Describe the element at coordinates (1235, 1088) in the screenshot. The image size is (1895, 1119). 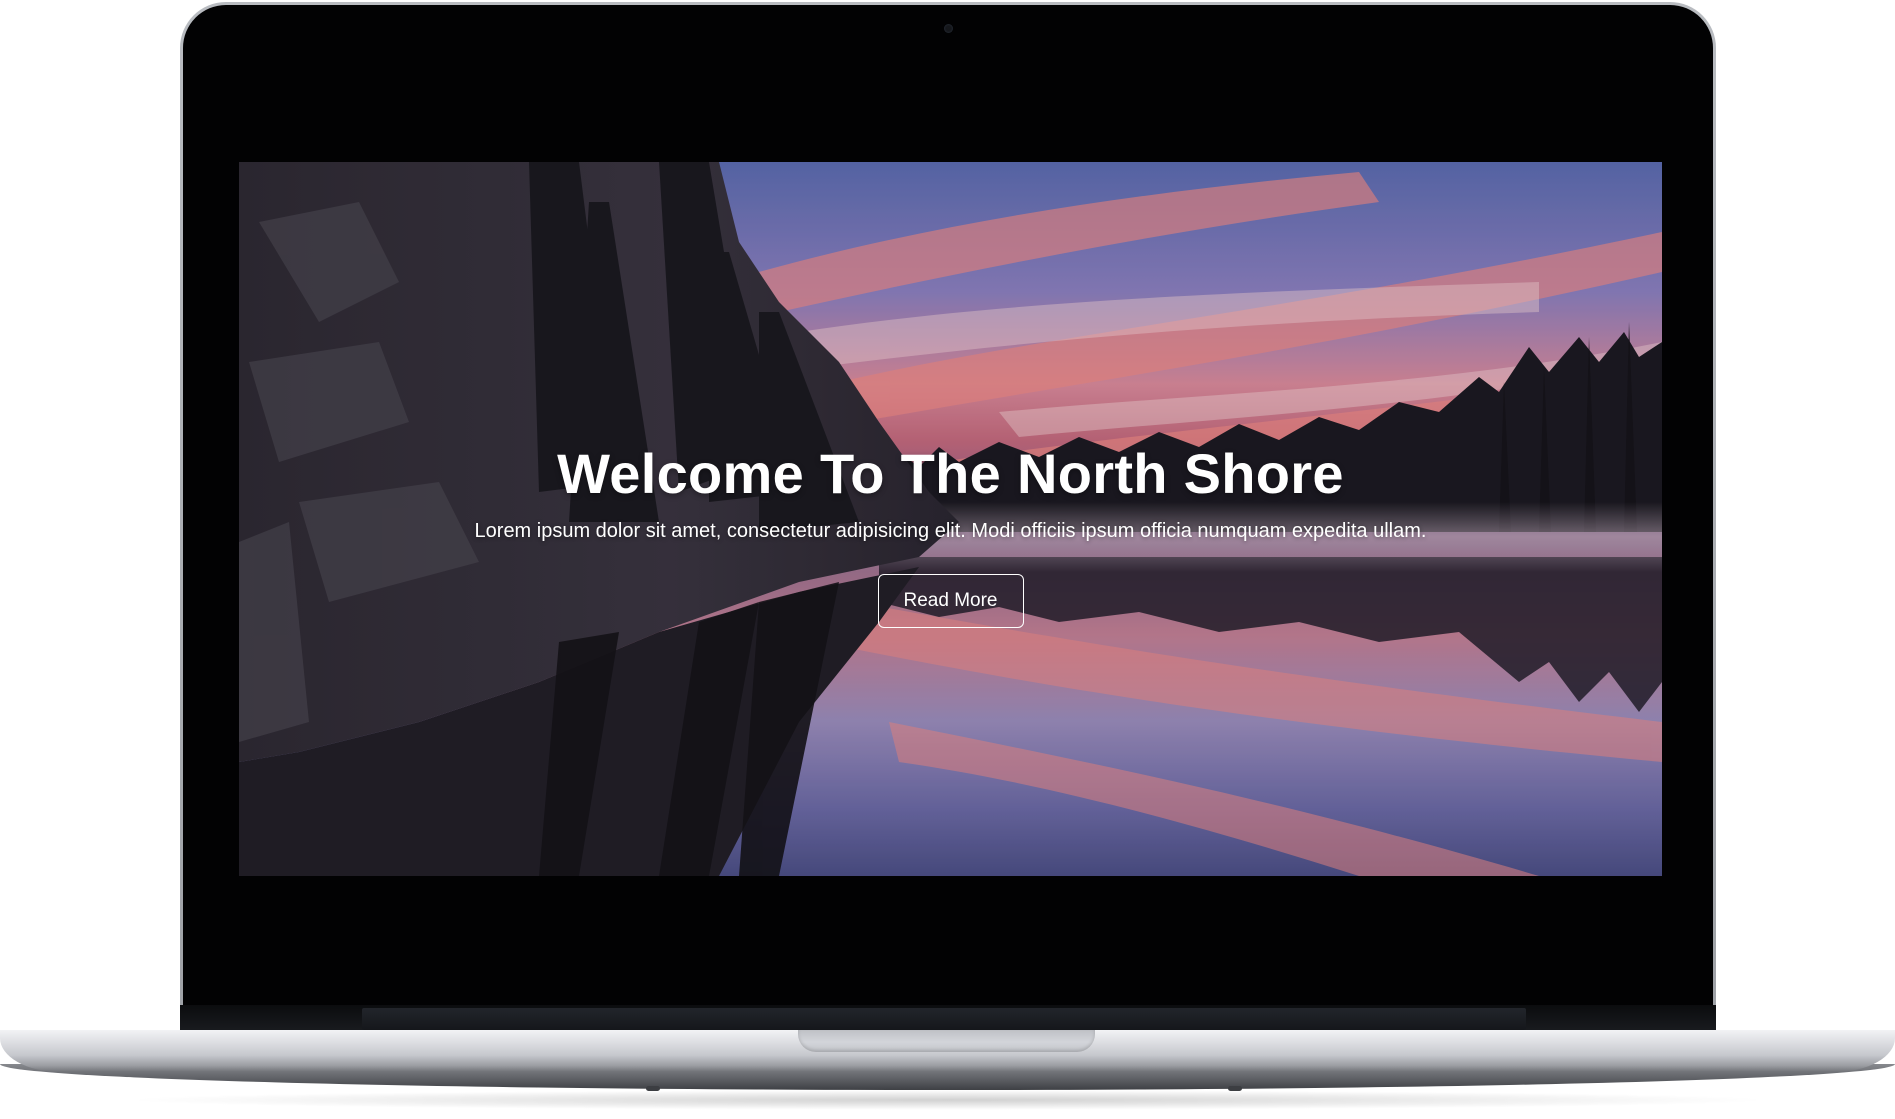
I see `foot-right` at that location.